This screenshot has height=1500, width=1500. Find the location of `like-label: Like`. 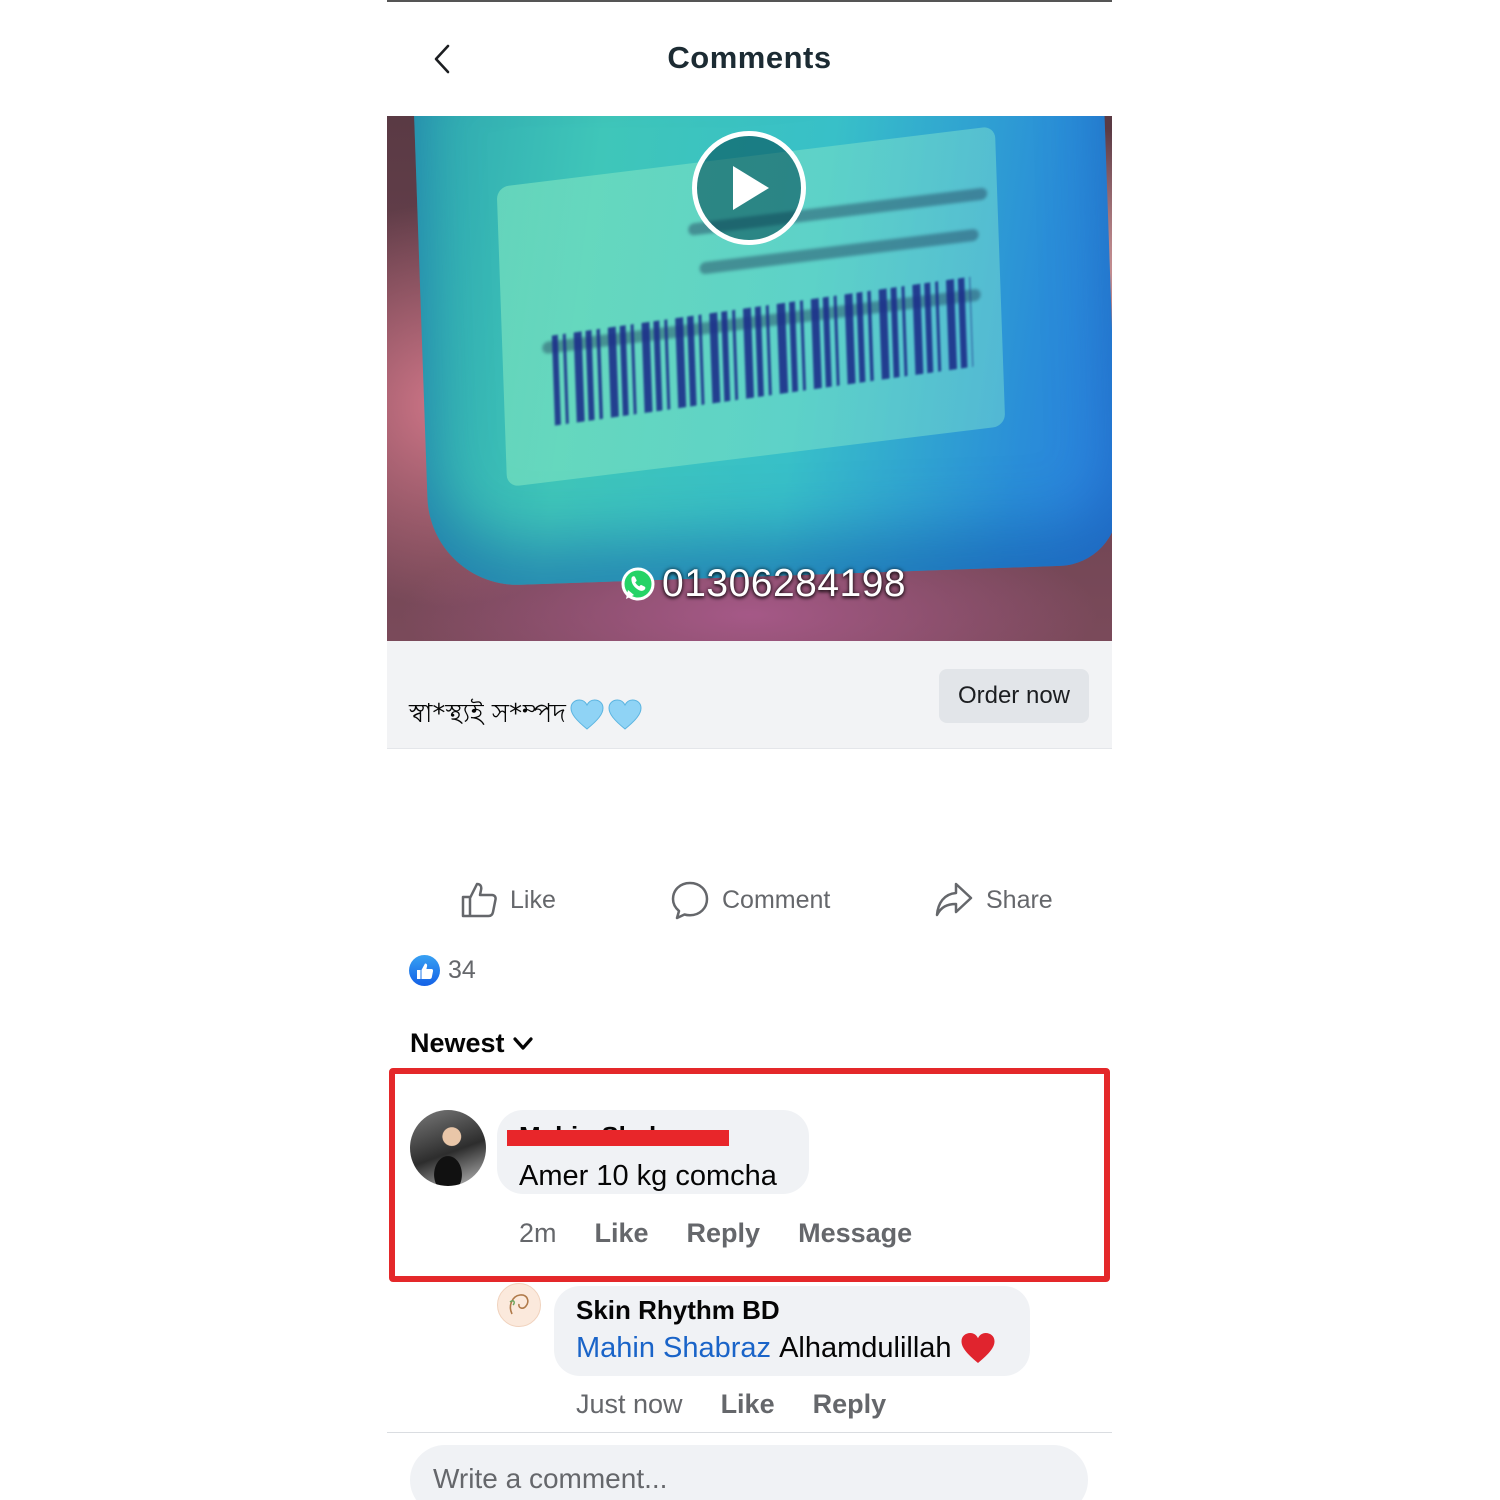

like-label: Like is located at coordinates (533, 899).